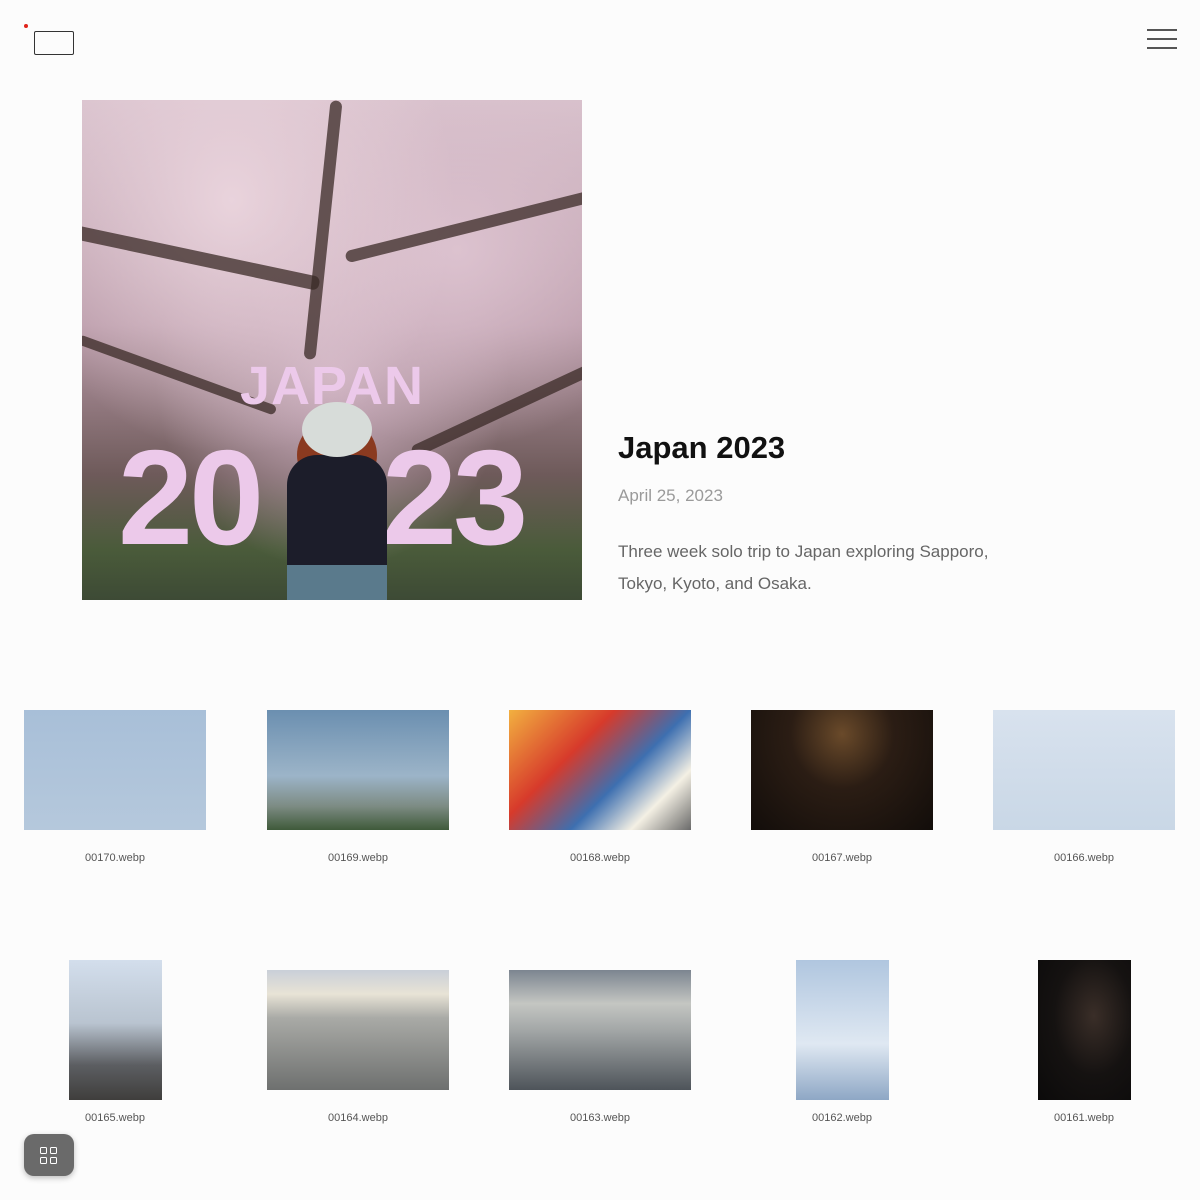 This screenshot has width=1200, height=1200. Describe the element at coordinates (337, 582) in the screenshot. I see `person-jeans` at that location.